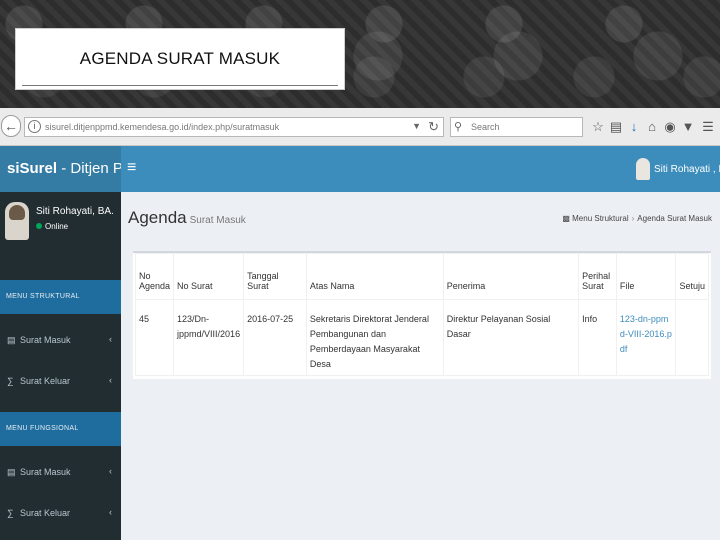 The width and height of the screenshot is (720, 540). What do you see at coordinates (692, 337) in the screenshot?
I see `cell-setuju` at bounding box center [692, 337].